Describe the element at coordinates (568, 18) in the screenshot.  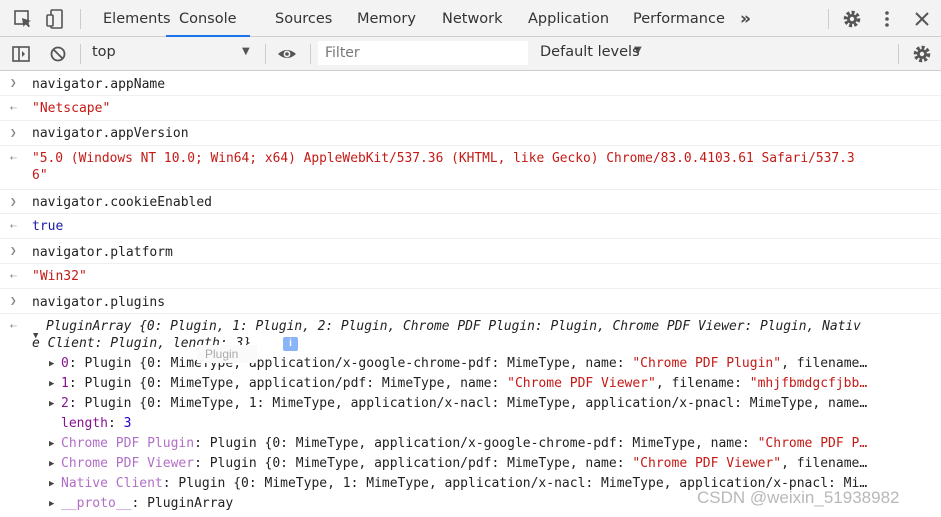
I see `tab-application: Application` at that location.